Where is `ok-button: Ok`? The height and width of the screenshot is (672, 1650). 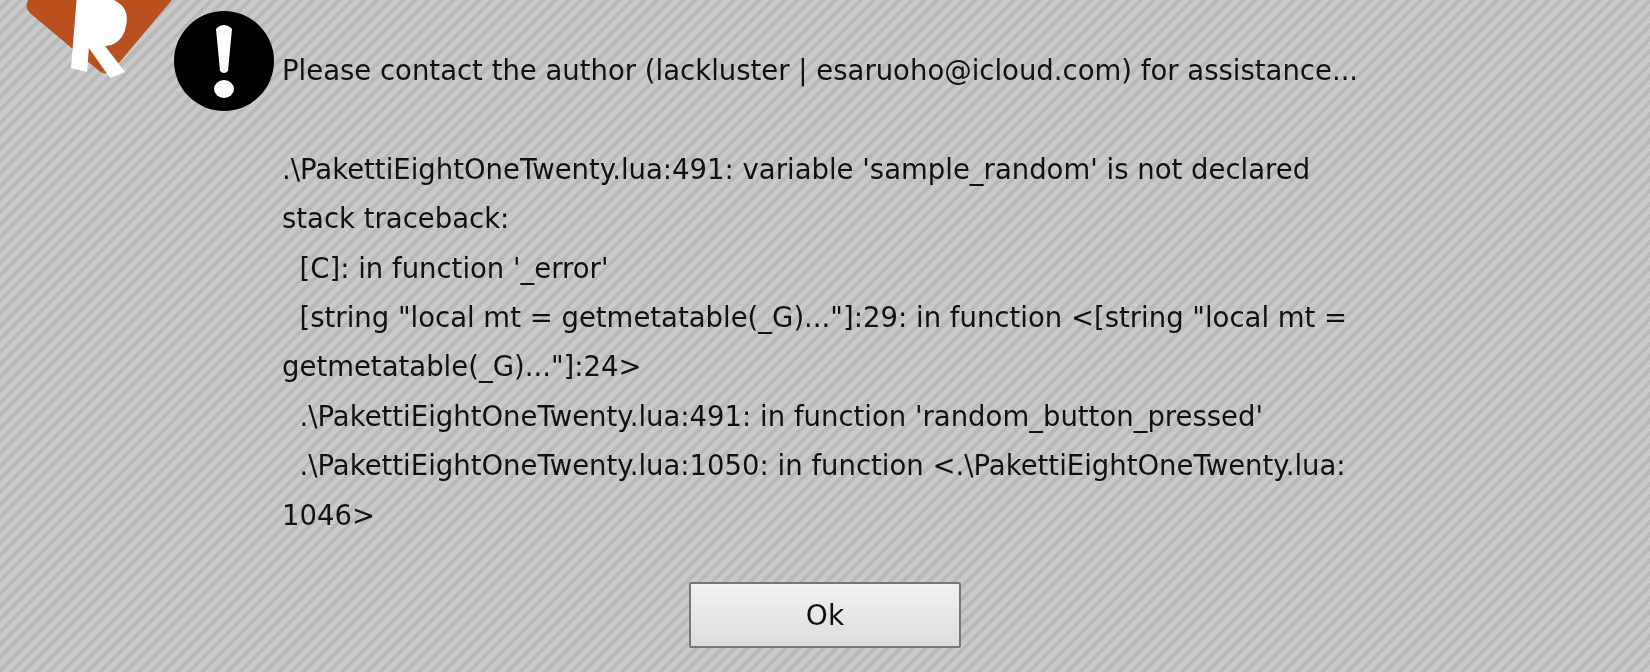 ok-button: Ok is located at coordinates (825, 615).